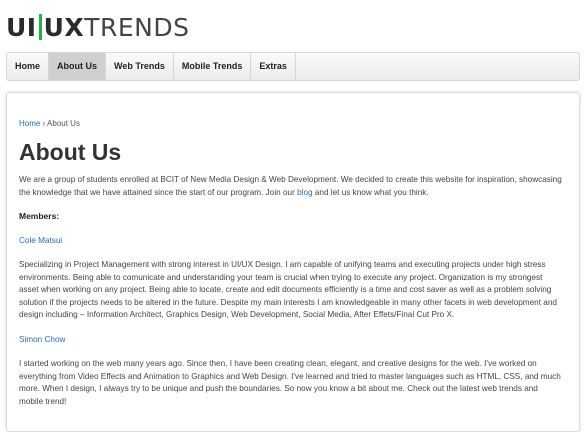 This screenshot has height=432, width=587. What do you see at coordinates (370, 192) in the screenshot?
I see `intro-text-after: and let us know what you think.` at bounding box center [370, 192].